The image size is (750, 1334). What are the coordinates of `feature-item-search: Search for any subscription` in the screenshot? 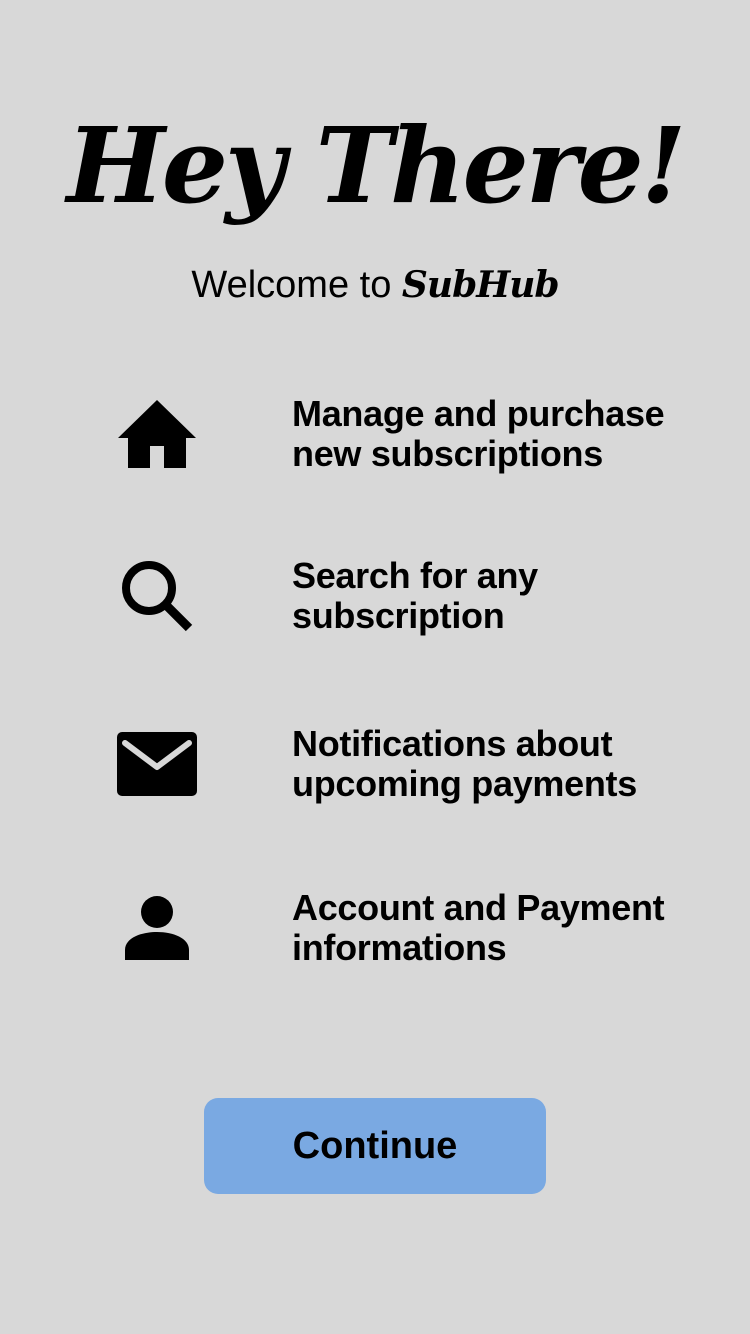 It's located at (375, 596).